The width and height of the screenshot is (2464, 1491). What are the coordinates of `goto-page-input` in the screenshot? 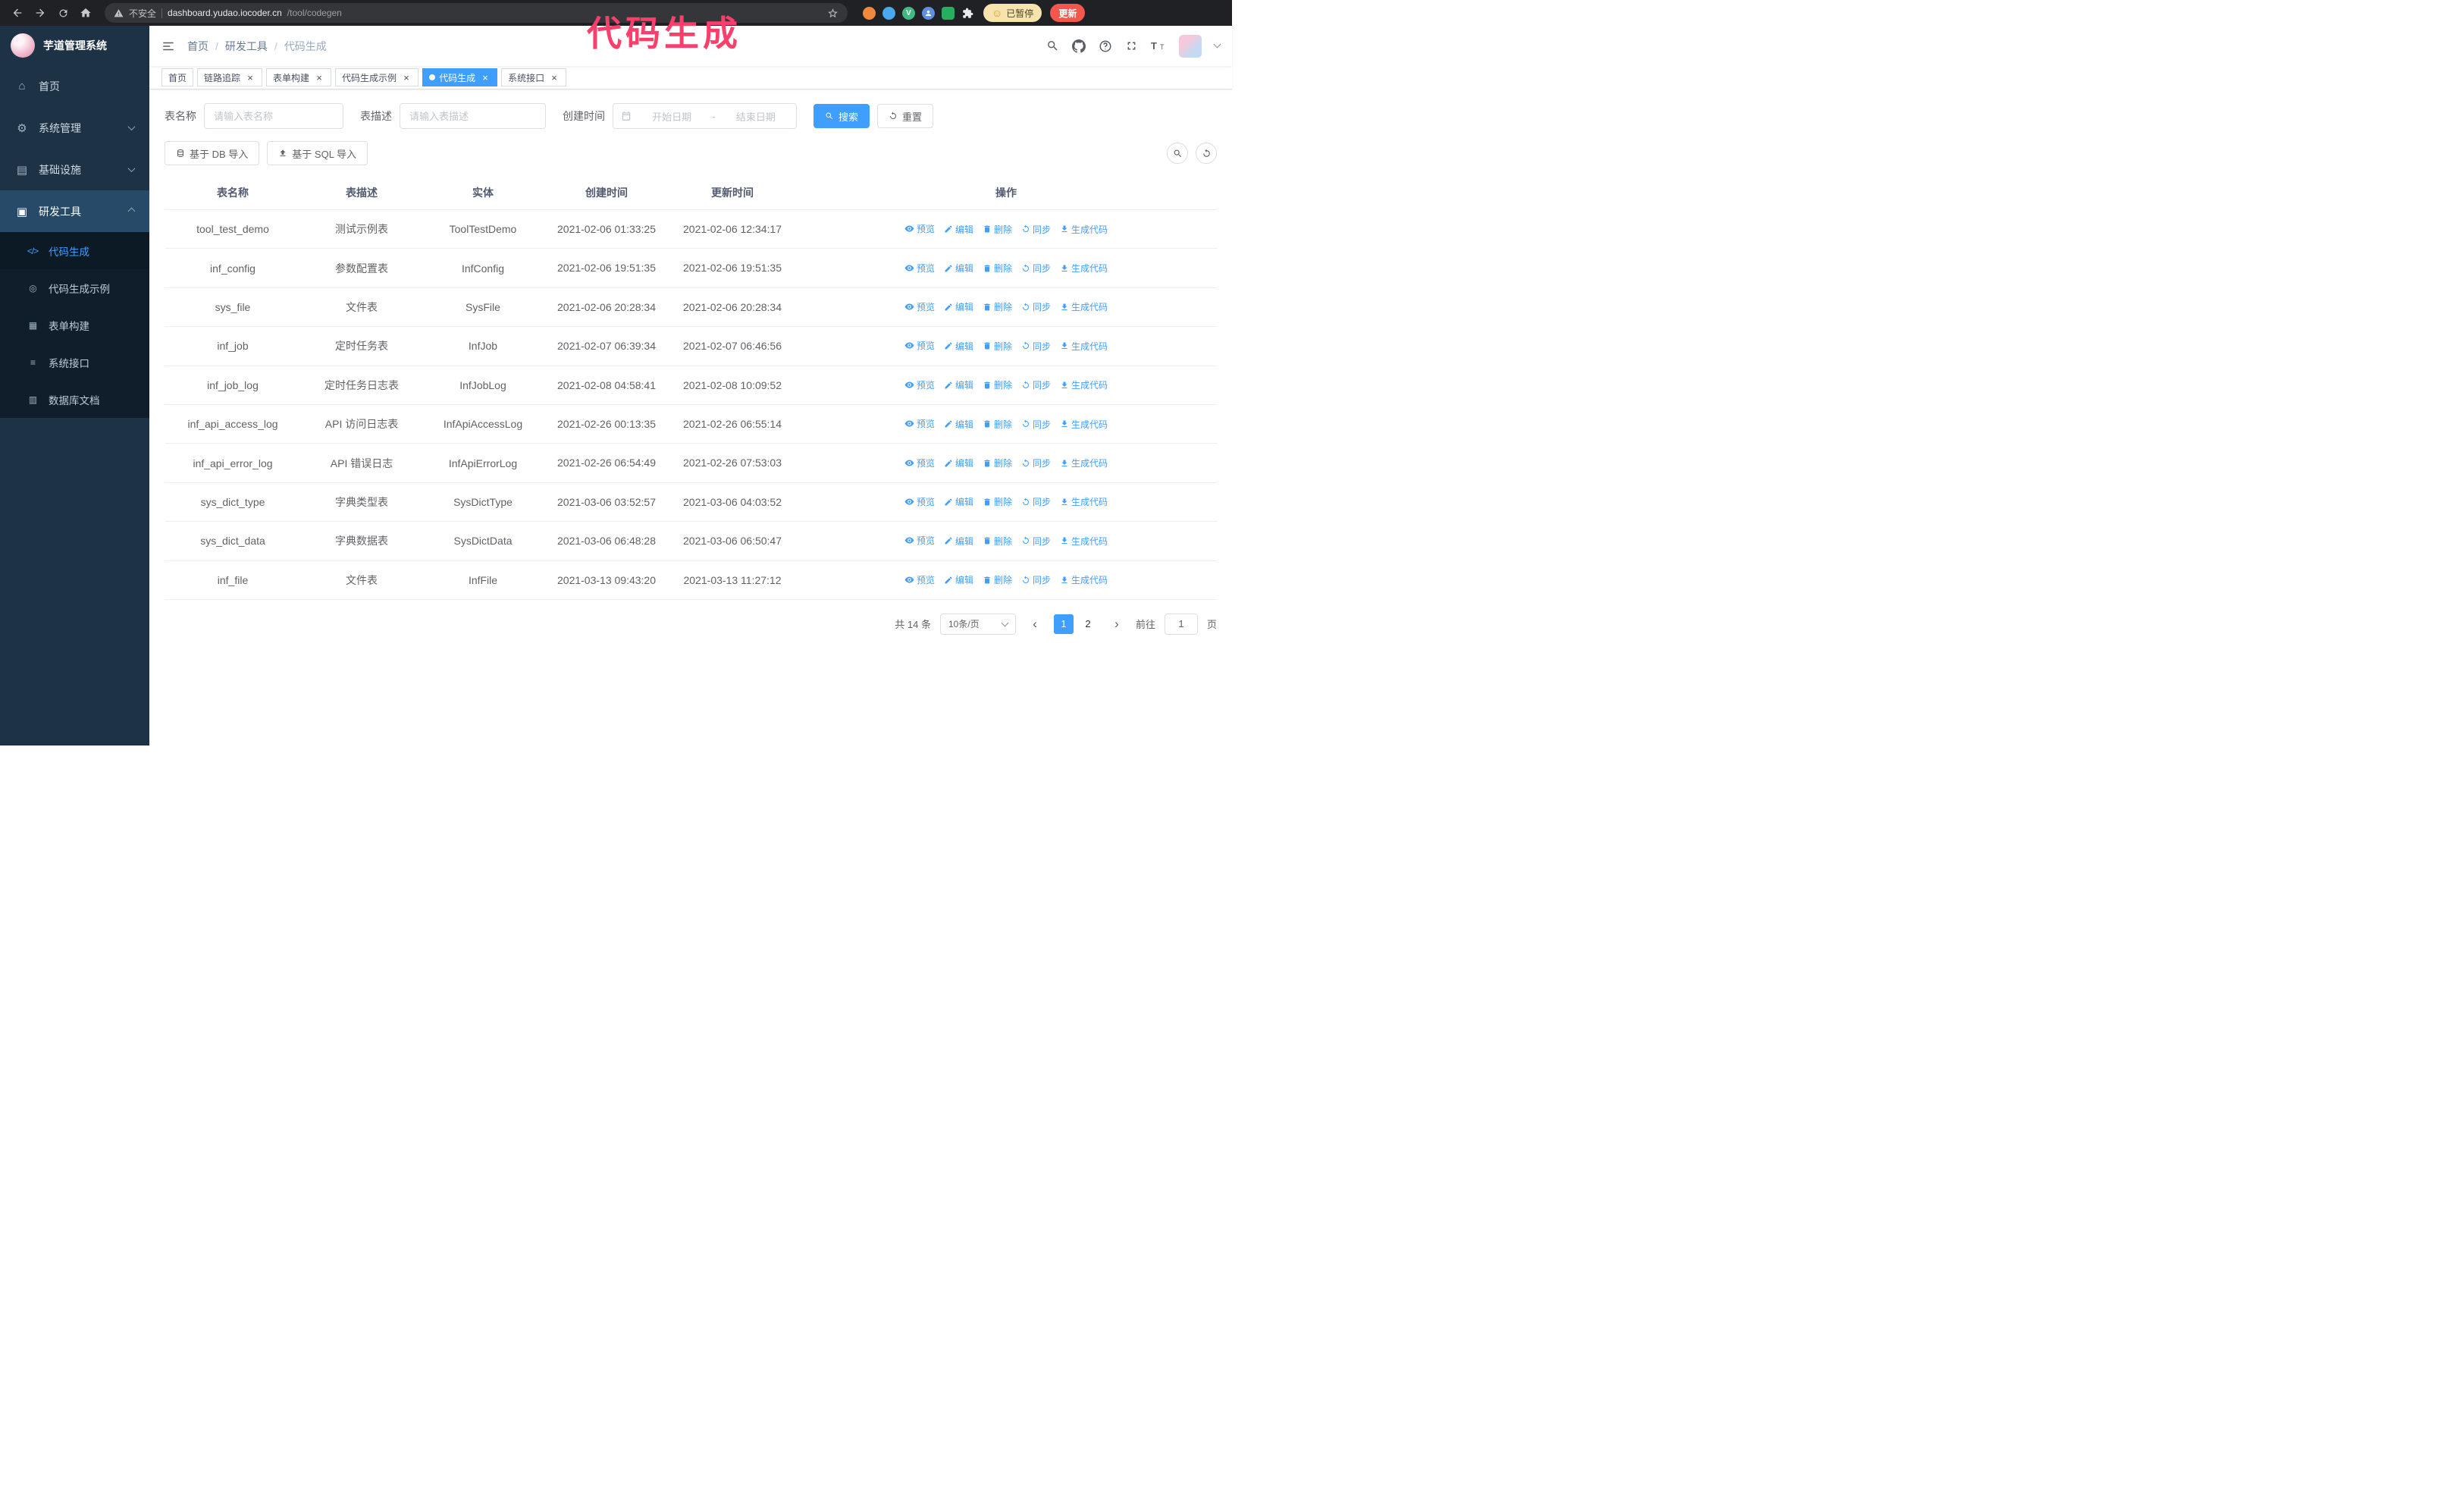 It's located at (1181, 624).